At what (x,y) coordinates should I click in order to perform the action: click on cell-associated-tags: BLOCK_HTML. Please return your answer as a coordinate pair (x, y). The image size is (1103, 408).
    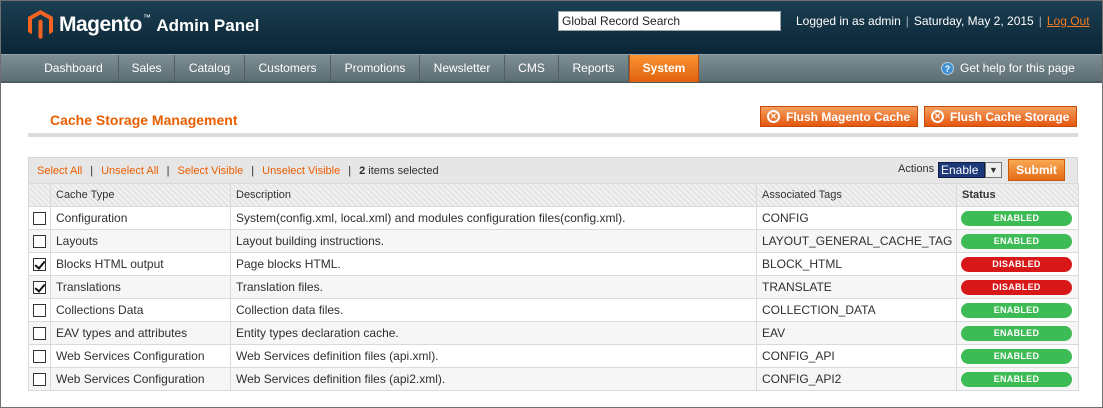
    Looking at the image, I should click on (856, 264).